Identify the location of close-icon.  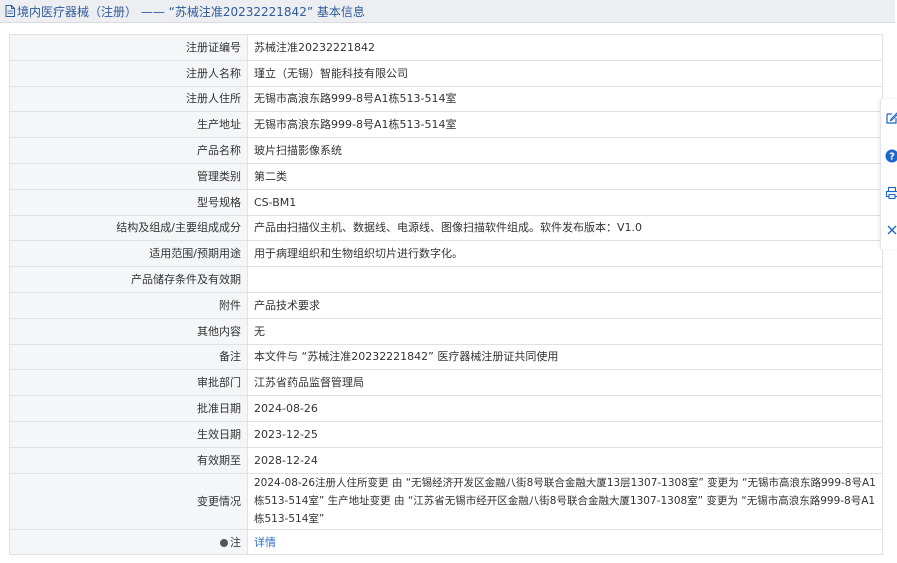
(891, 230).